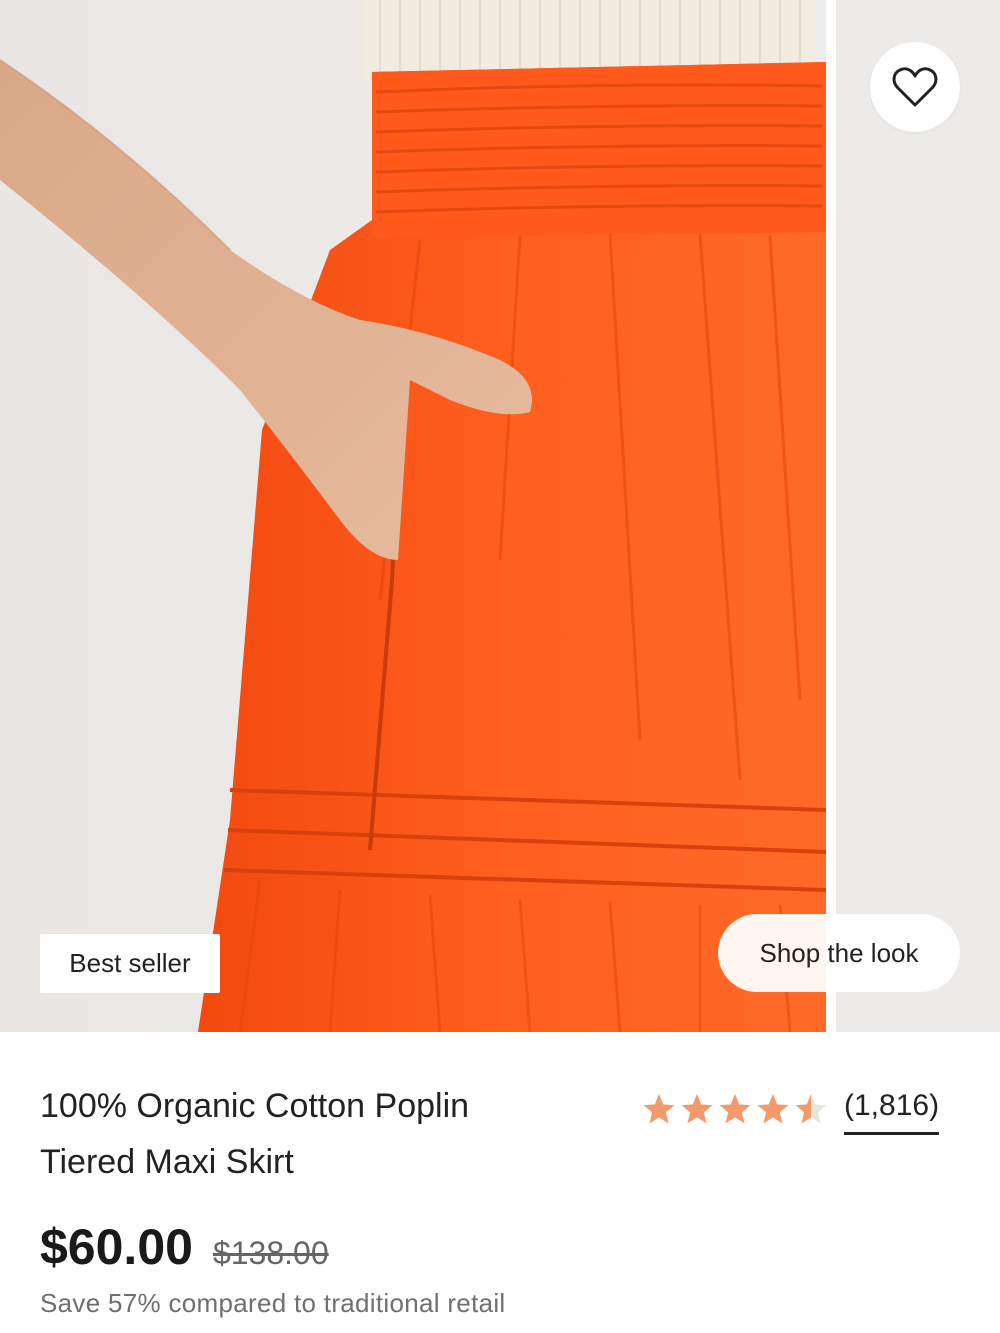  Describe the element at coordinates (892, 1111) in the screenshot. I see `review-count-link: (1,816)` at that location.